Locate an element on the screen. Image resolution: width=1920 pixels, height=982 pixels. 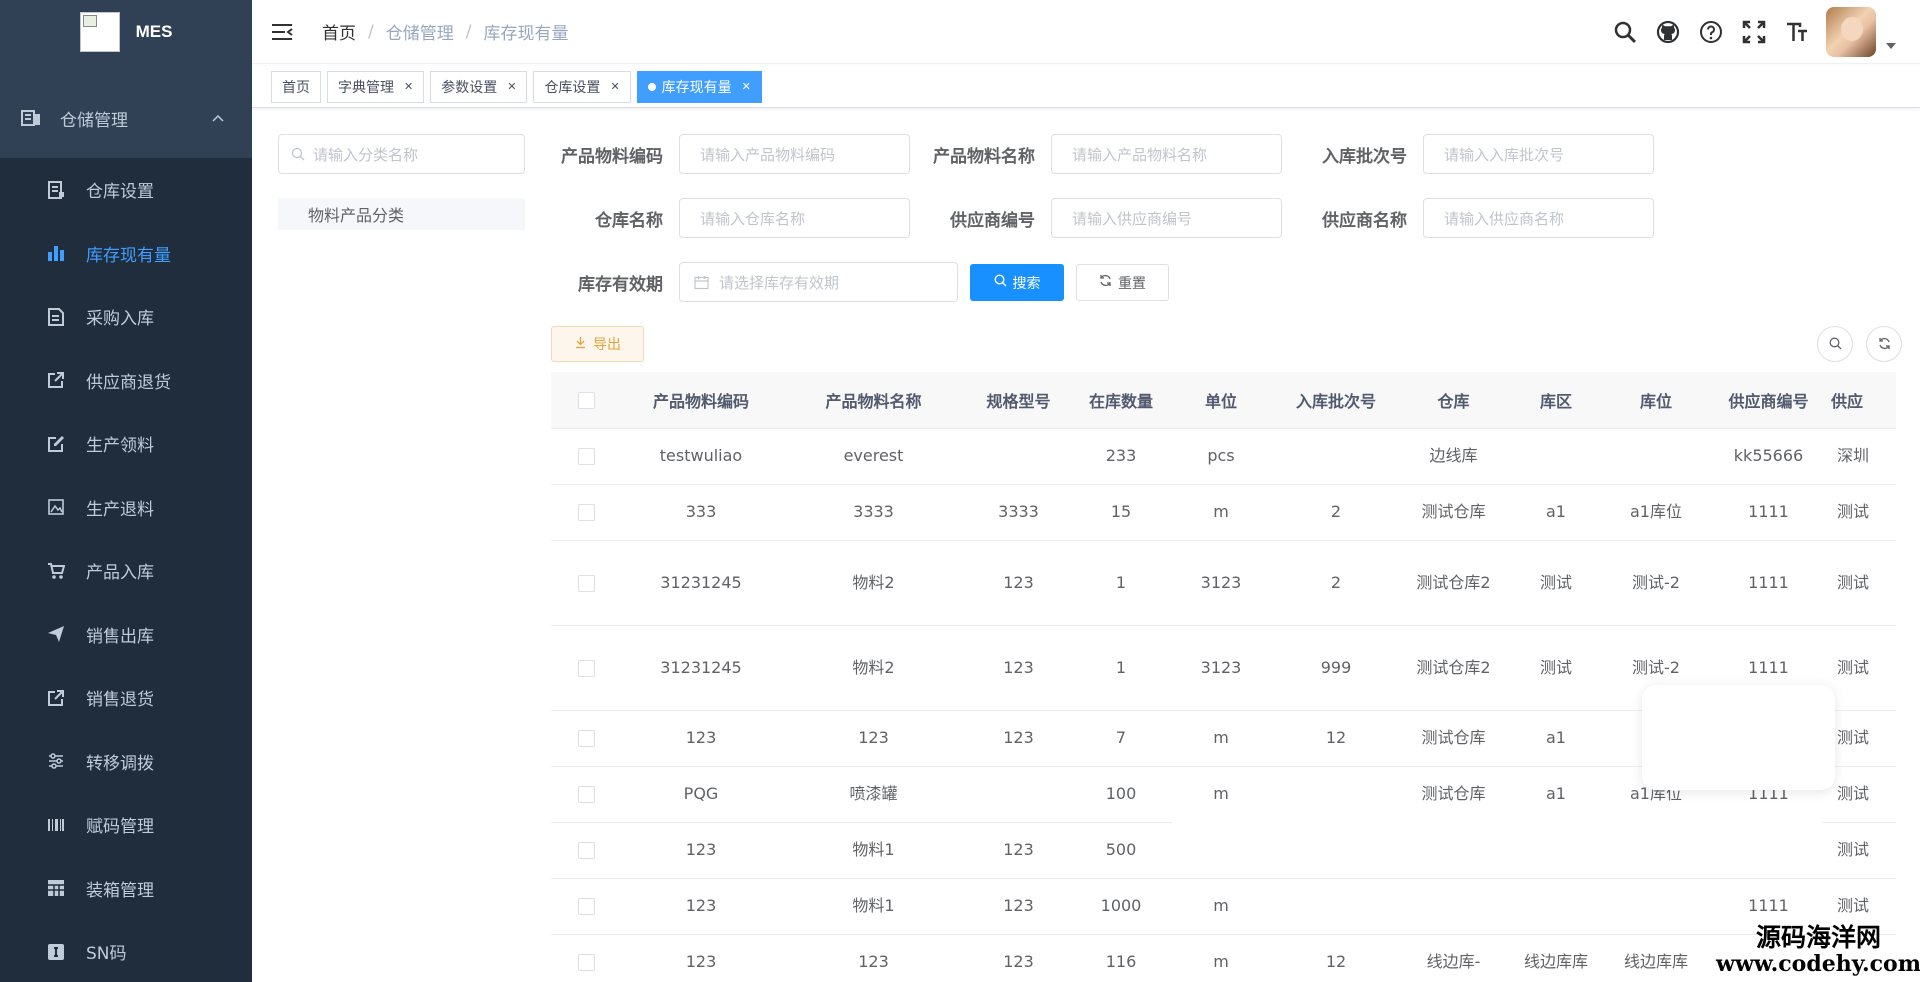
sidebar-item-label: 供应商退货 is located at coordinates (128, 382).